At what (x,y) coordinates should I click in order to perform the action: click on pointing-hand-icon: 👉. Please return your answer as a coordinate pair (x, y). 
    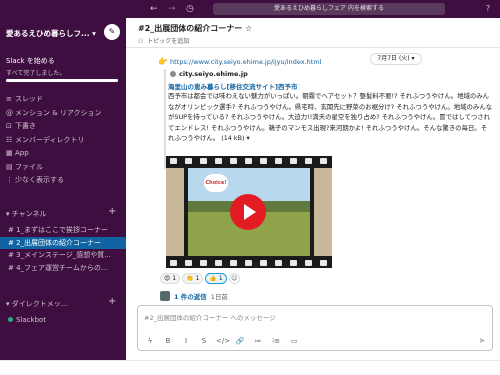
    Looking at the image, I should click on (163, 61).